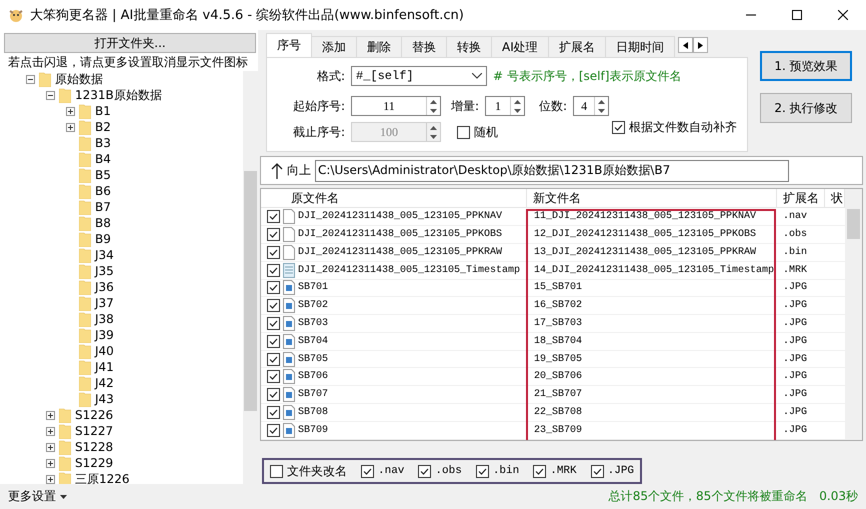 This screenshot has height=509, width=866. I want to click on digits-spinner: 4, so click(591, 106).